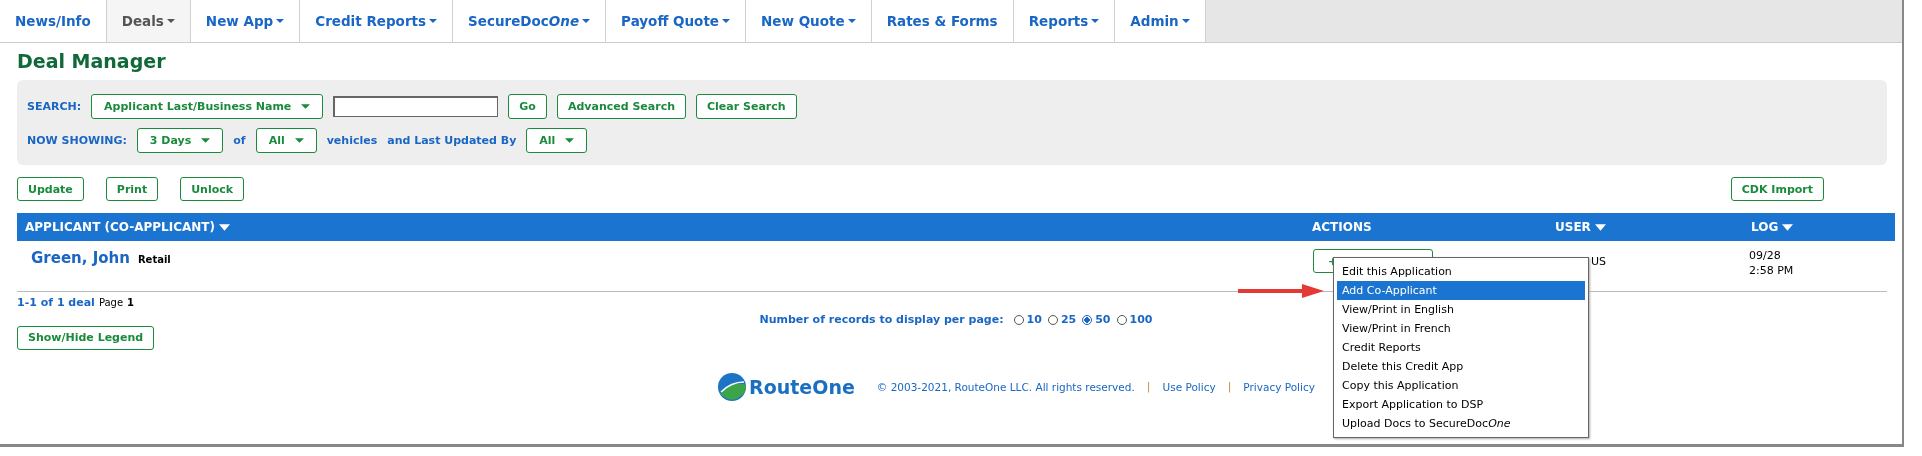  Describe the element at coordinates (239, 140) in the screenshot. I see `of-label: of` at that location.